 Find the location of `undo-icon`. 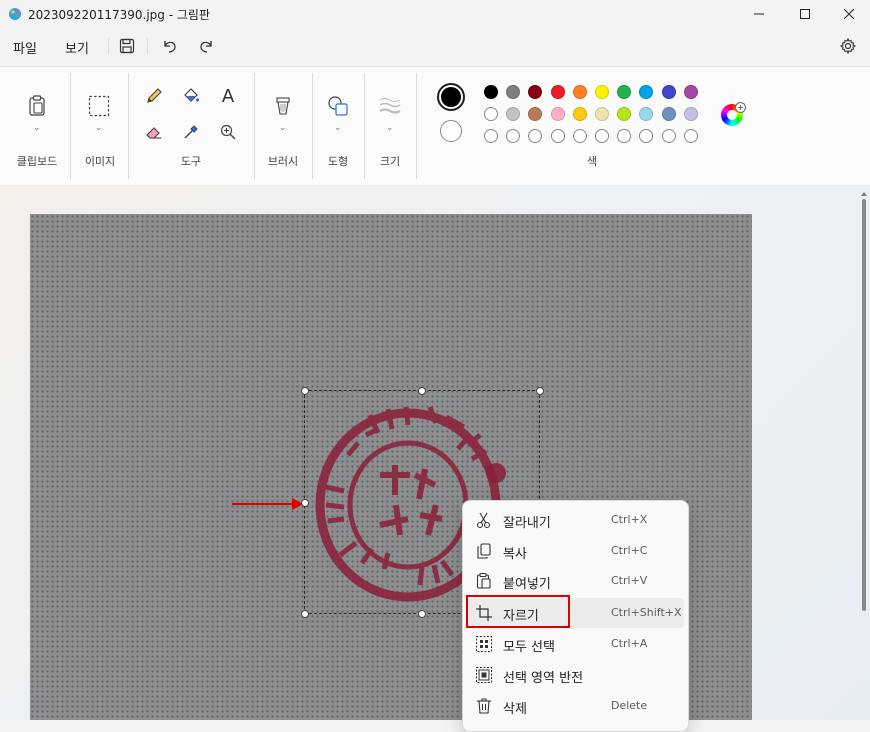

undo-icon is located at coordinates (170, 47).